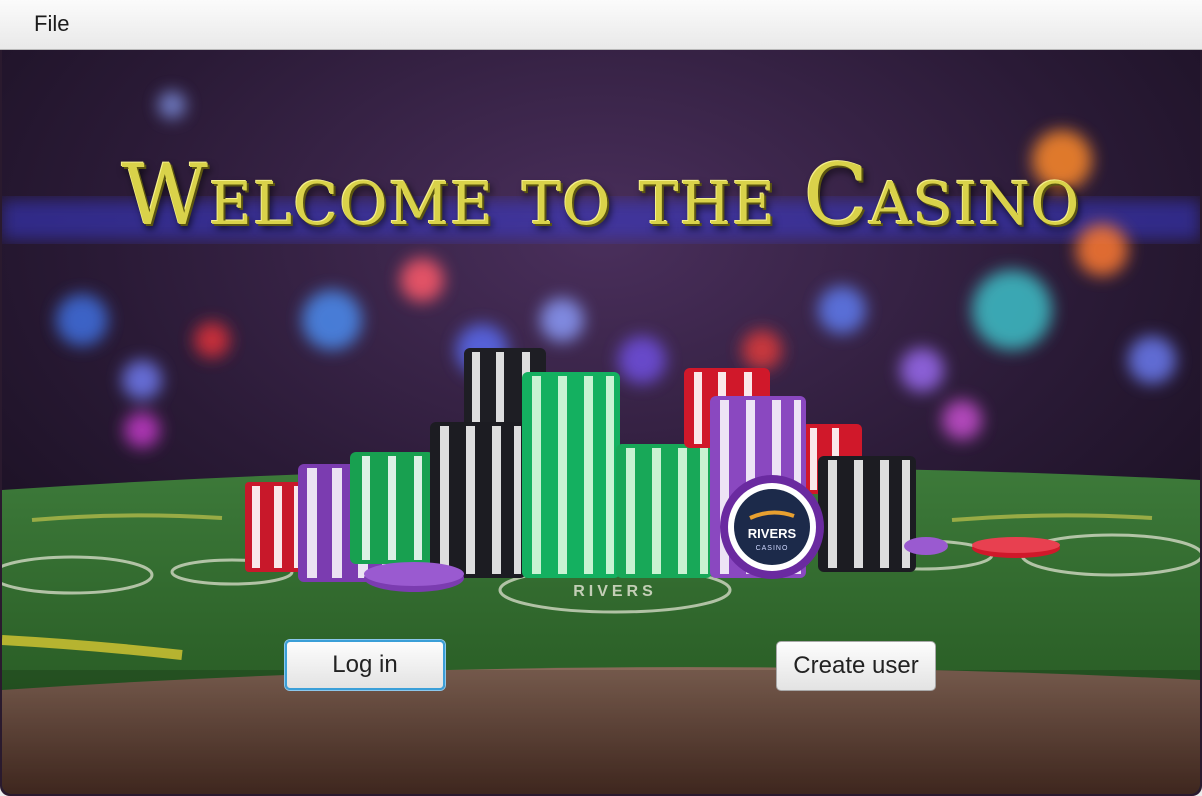  Describe the element at coordinates (51, 24) in the screenshot. I see `menu-file: File` at that location.